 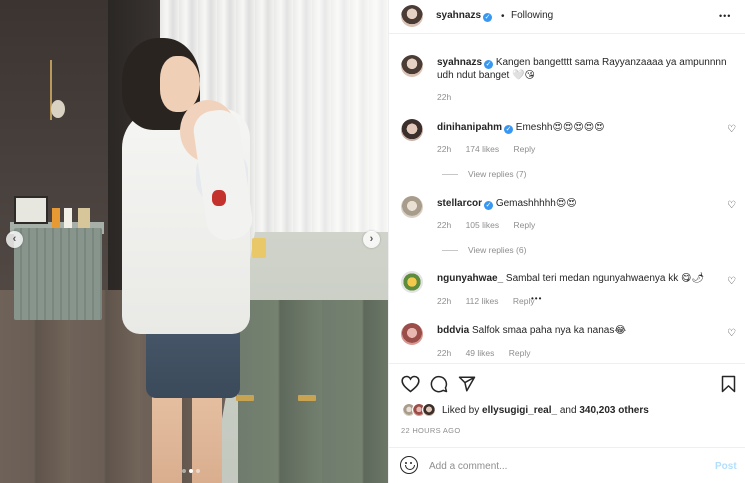 What do you see at coordinates (567, 17) in the screenshot?
I see `post-header: syahnazs ✓ • Following •••` at bounding box center [567, 17].